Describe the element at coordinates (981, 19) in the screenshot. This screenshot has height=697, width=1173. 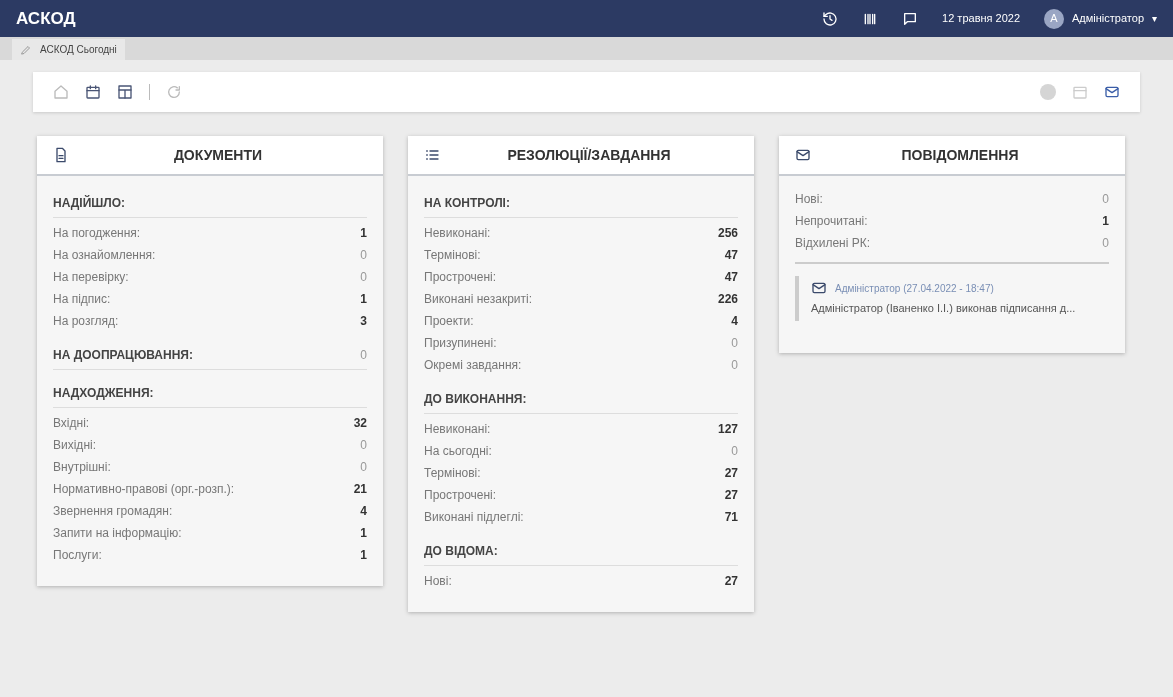
I see `date-label: 12 травня 2022` at that location.